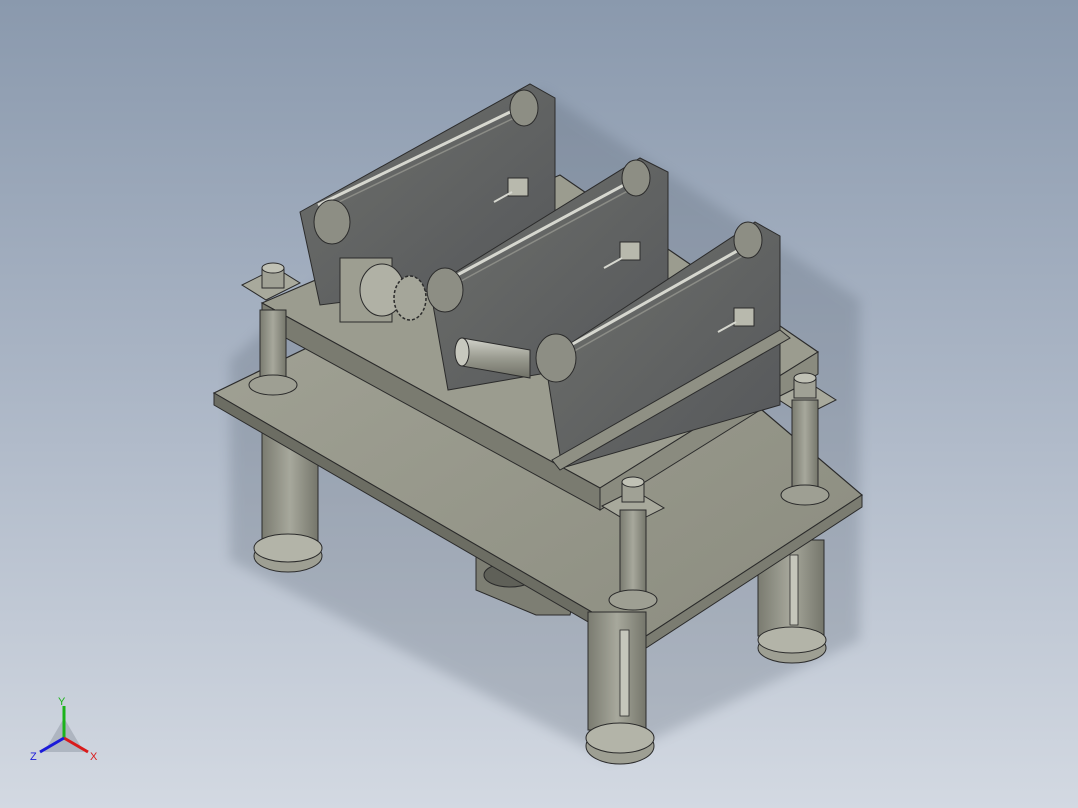  Describe the element at coordinates (62, 702) in the screenshot. I see `axis-label-y: Y` at that location.